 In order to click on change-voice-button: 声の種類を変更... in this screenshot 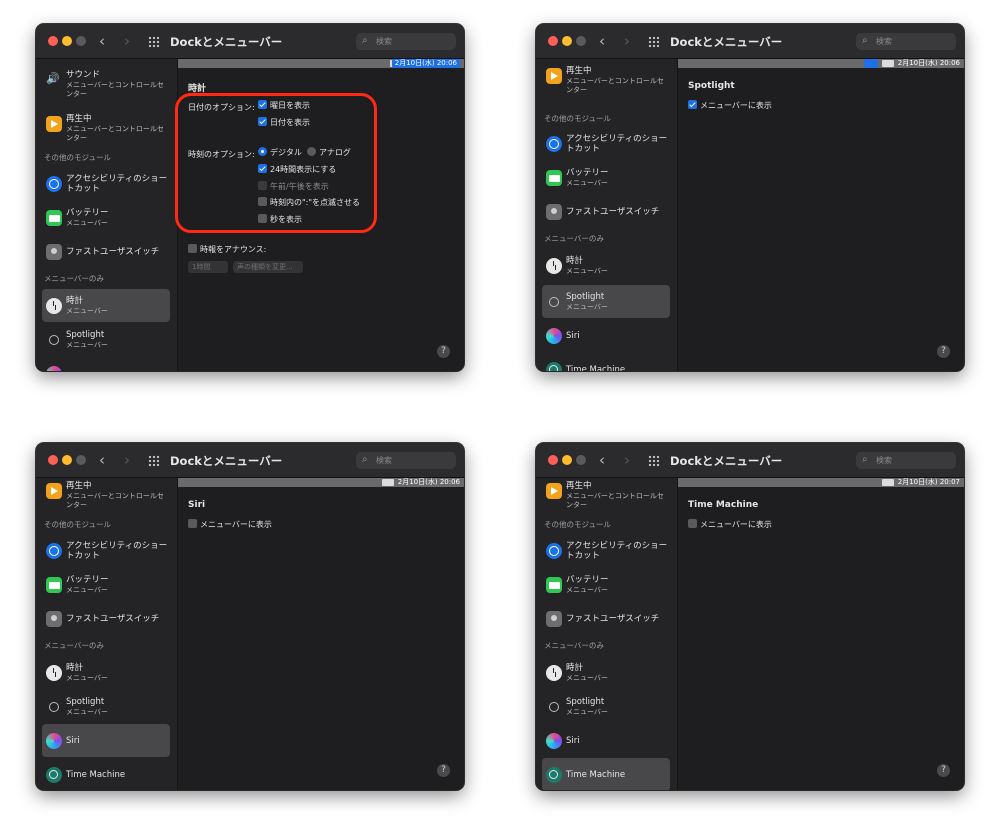, I will do `click(268, 267)`.